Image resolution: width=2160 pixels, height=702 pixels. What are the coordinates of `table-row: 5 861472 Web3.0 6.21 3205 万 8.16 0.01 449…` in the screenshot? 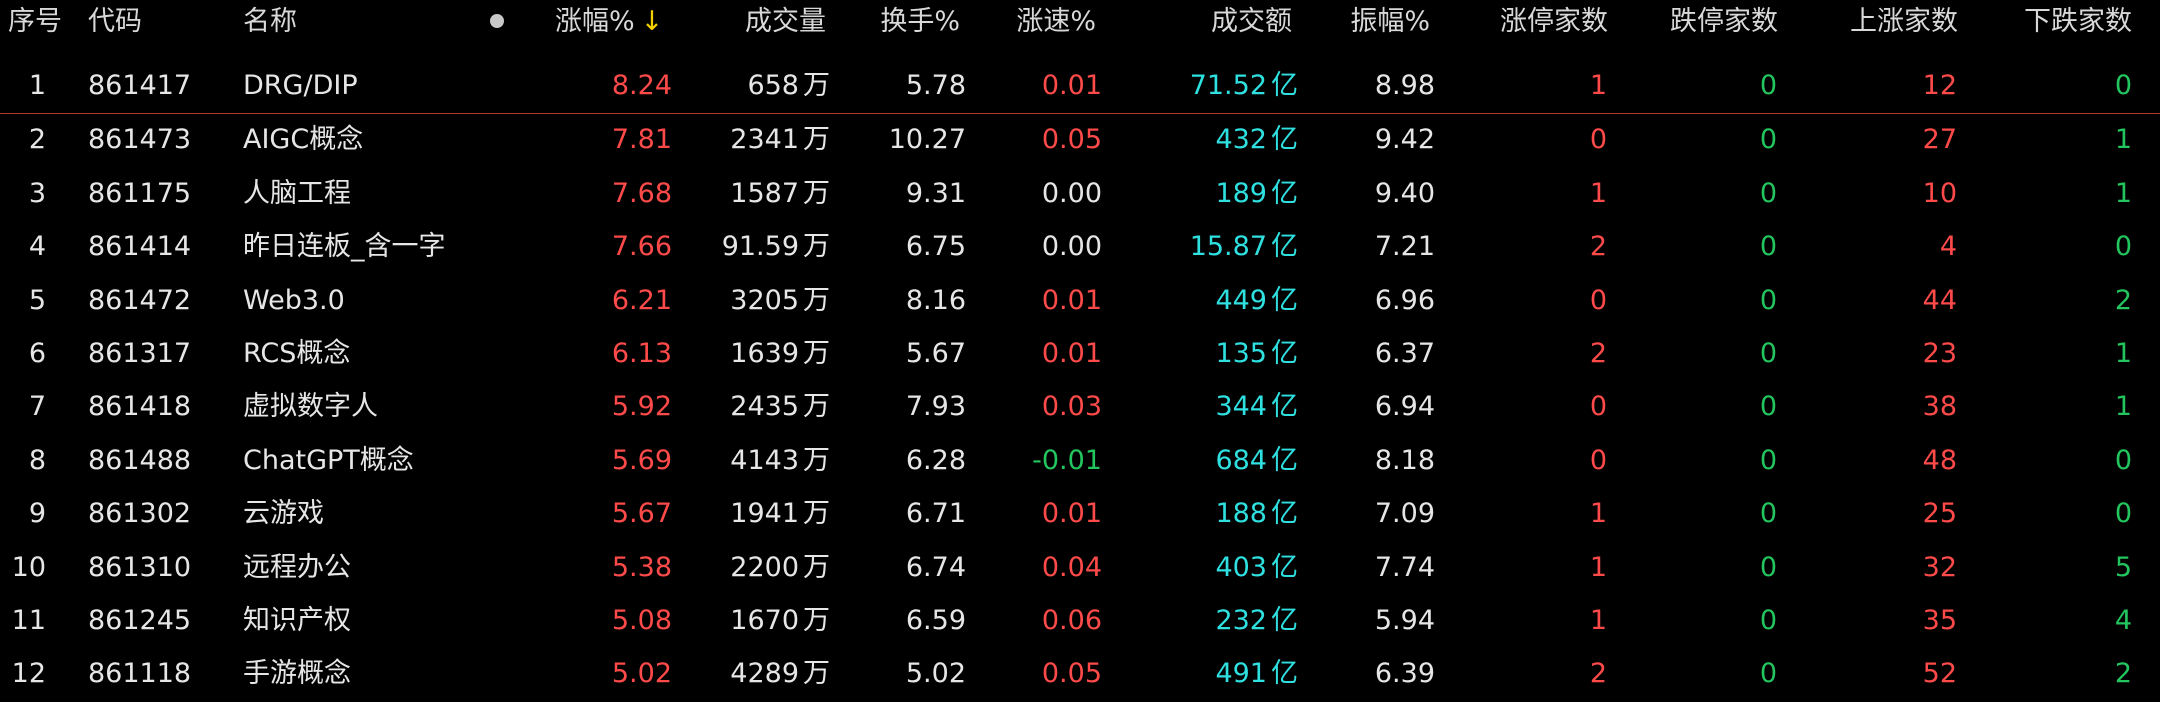 It's located at (1080, 301).